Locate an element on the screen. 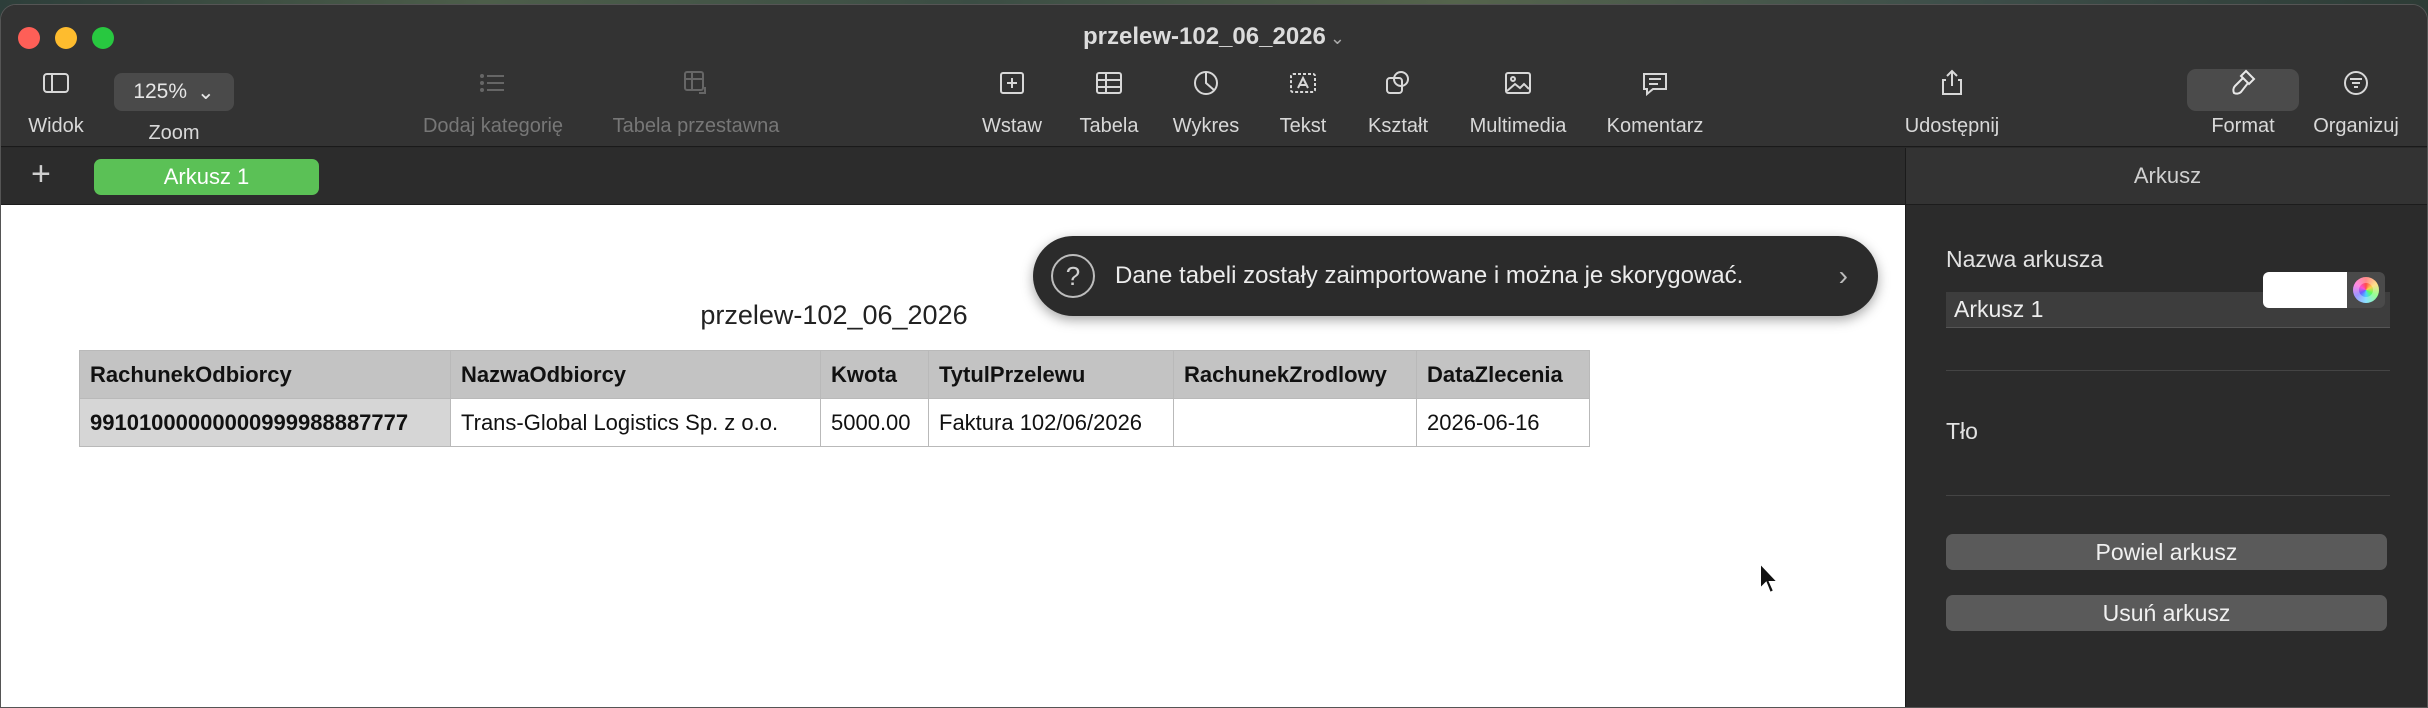 The width and height of the screenshot is (2428, 708). delete-sheet-button: Usuń arkusz is located at coordinates (2166, 613).